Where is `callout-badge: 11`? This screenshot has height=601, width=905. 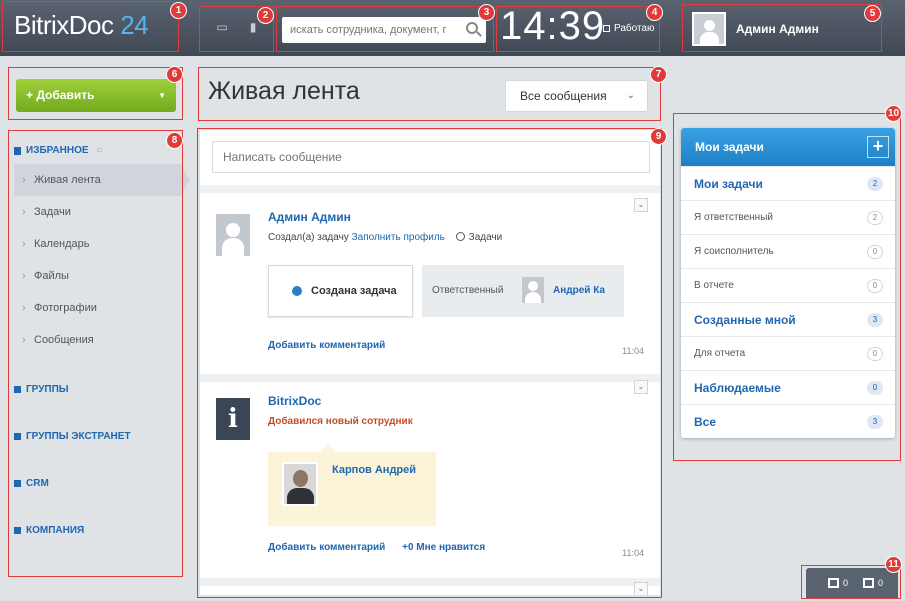
callout-badge: 11 is located at coordinates (893, 564).